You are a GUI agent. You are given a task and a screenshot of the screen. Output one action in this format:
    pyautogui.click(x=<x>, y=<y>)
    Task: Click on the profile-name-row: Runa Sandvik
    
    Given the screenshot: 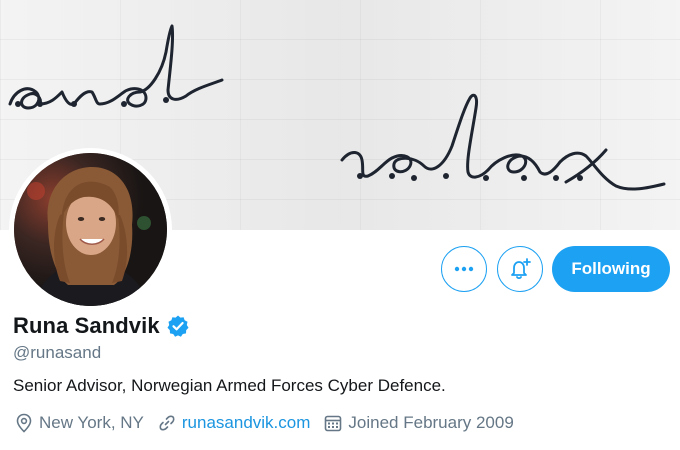 What is the action you would take?
    pyautogui.click(x=101, y=326)
    